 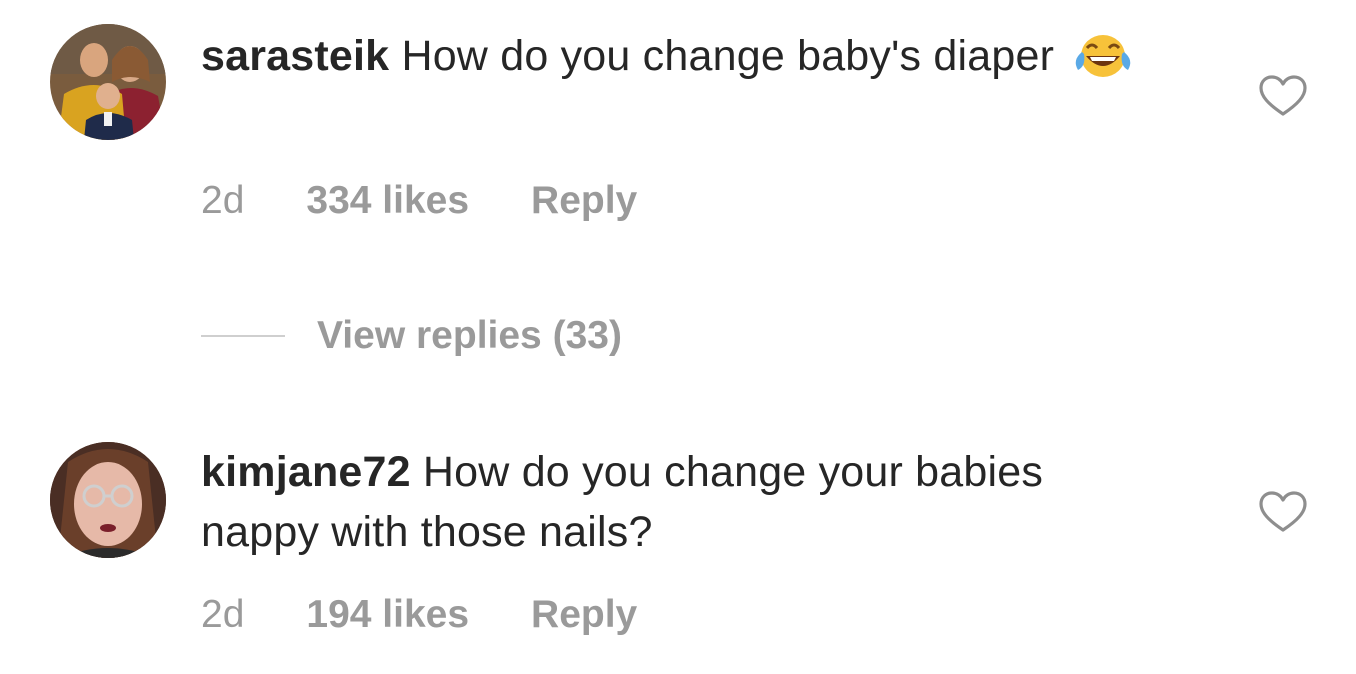 I want to click on username-link: sarasteik, so click(x=295, y=56).